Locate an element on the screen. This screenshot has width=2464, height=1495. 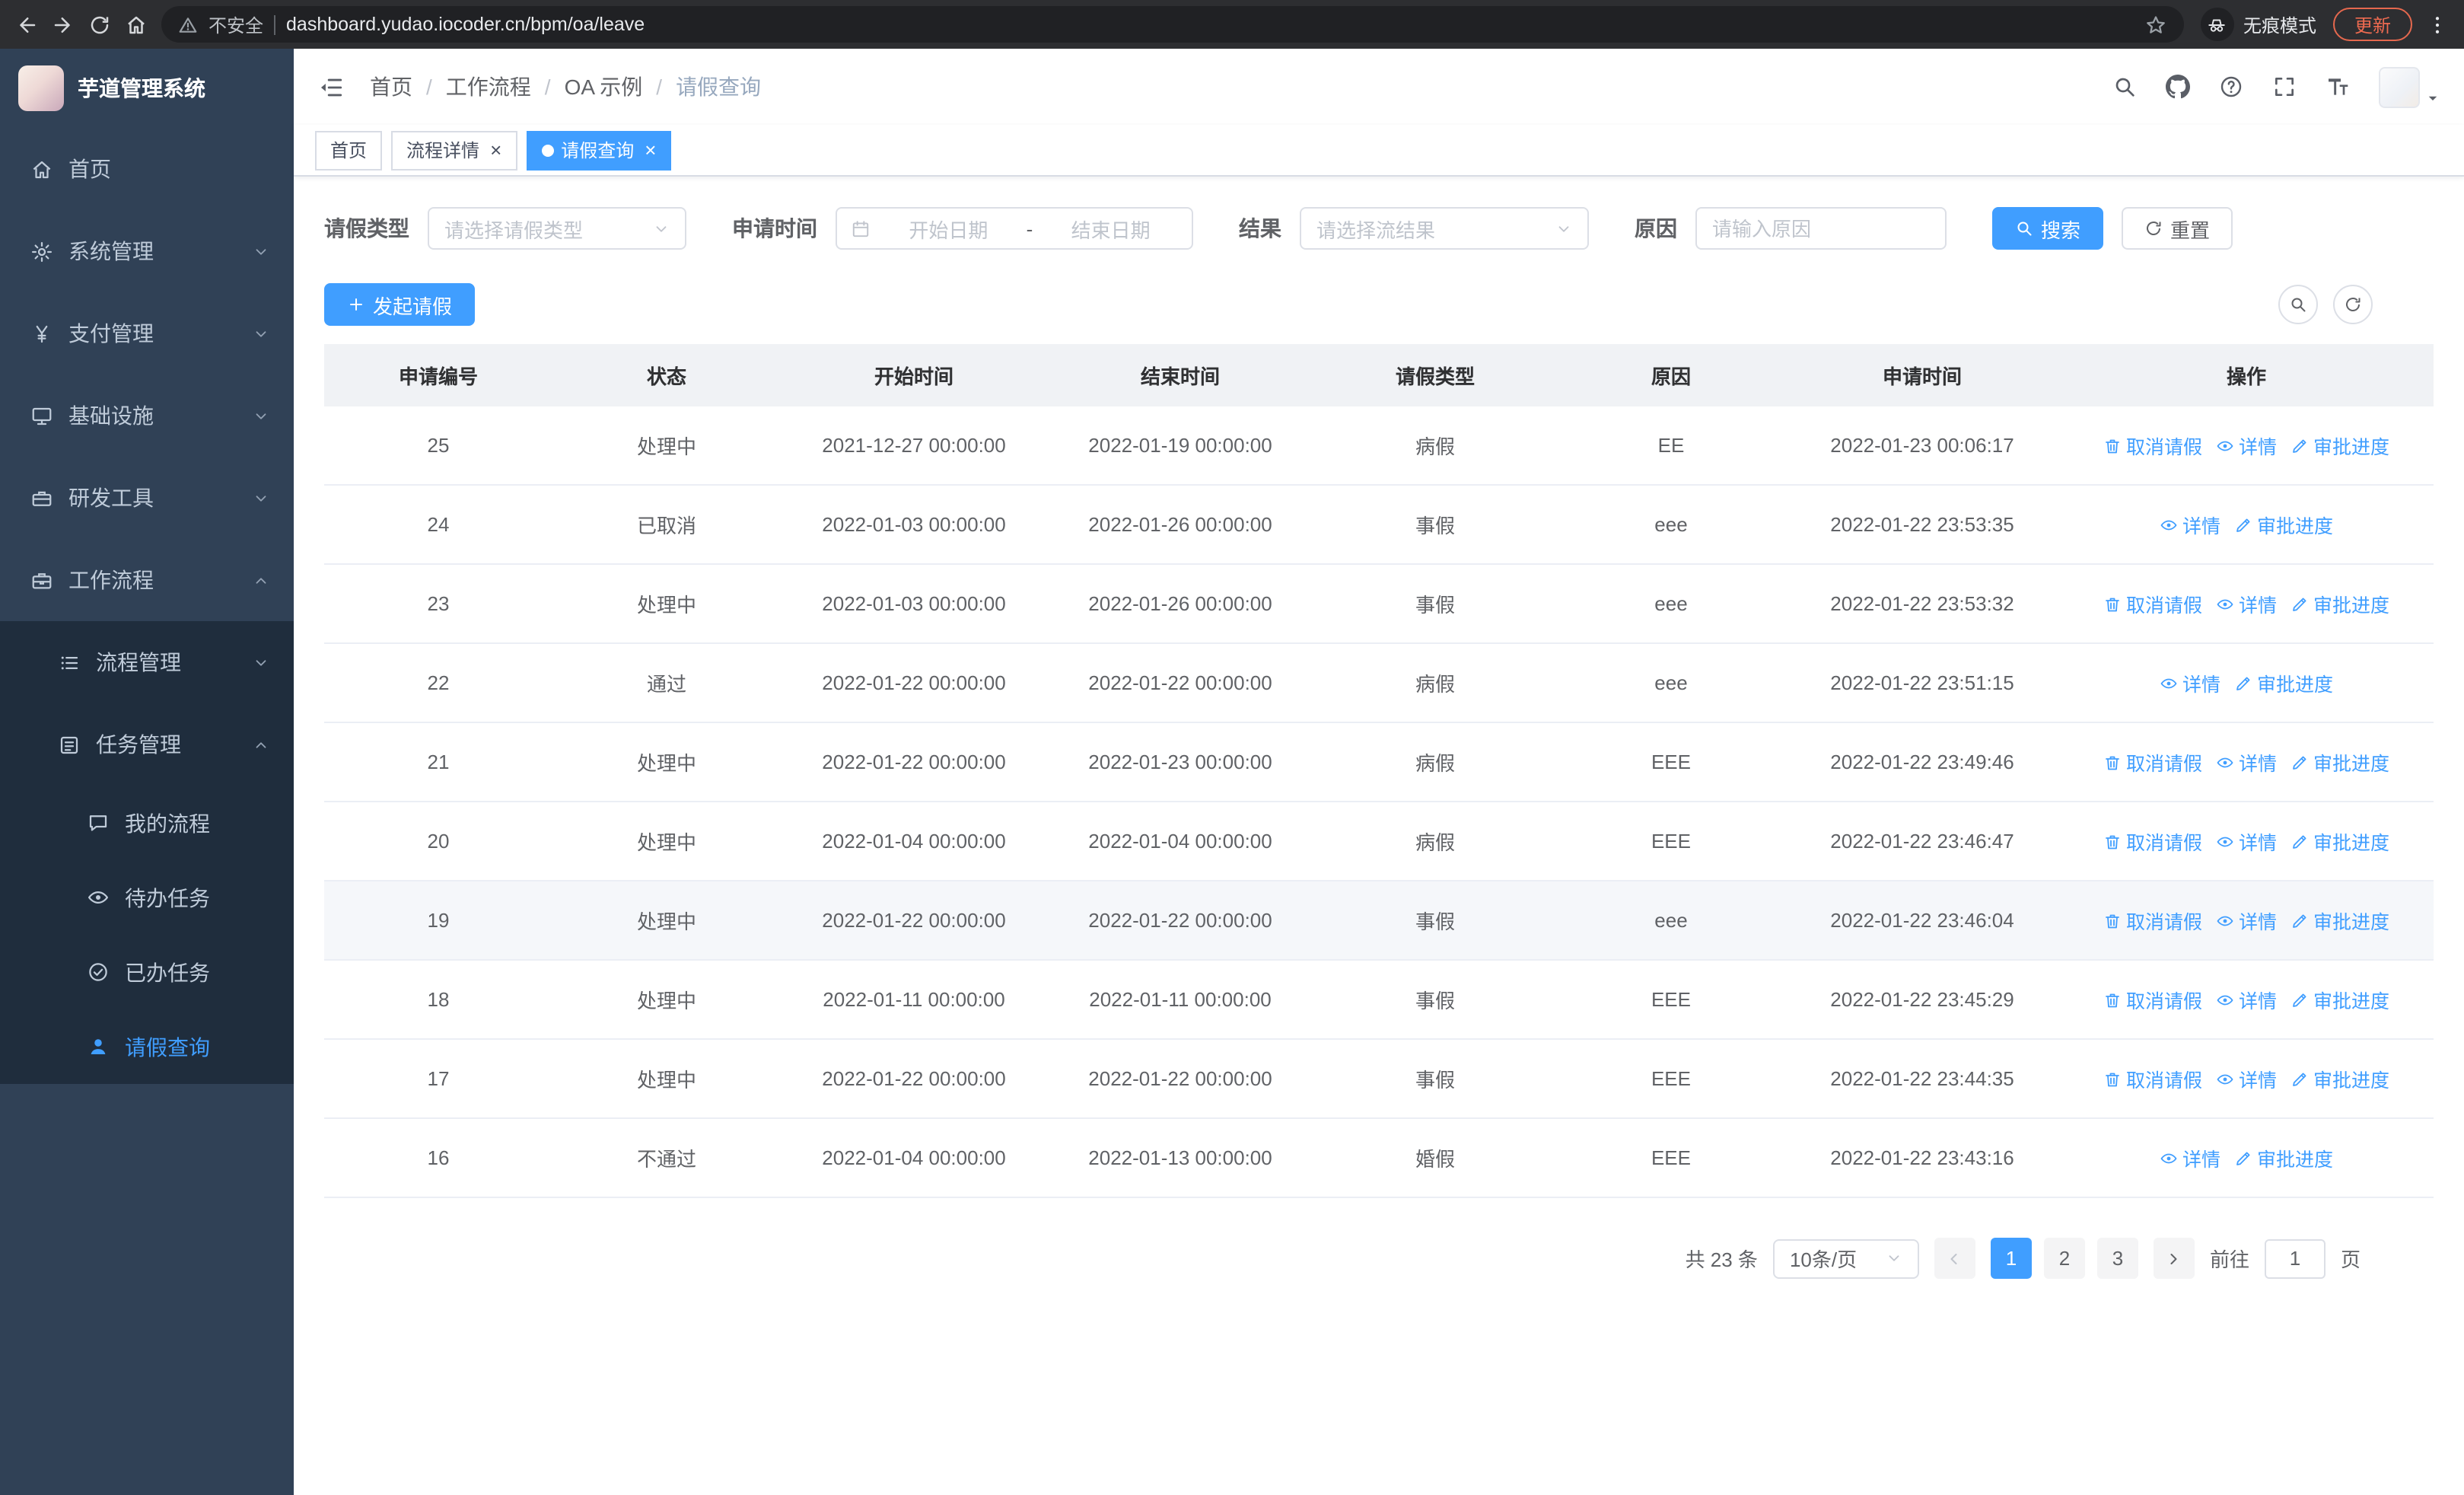
github-icon is located at coordinates (2178, 87).